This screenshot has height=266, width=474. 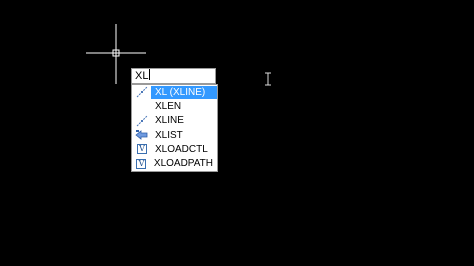 I want to click on suggestion-xline: XLINE, so click(x=174, y=121).